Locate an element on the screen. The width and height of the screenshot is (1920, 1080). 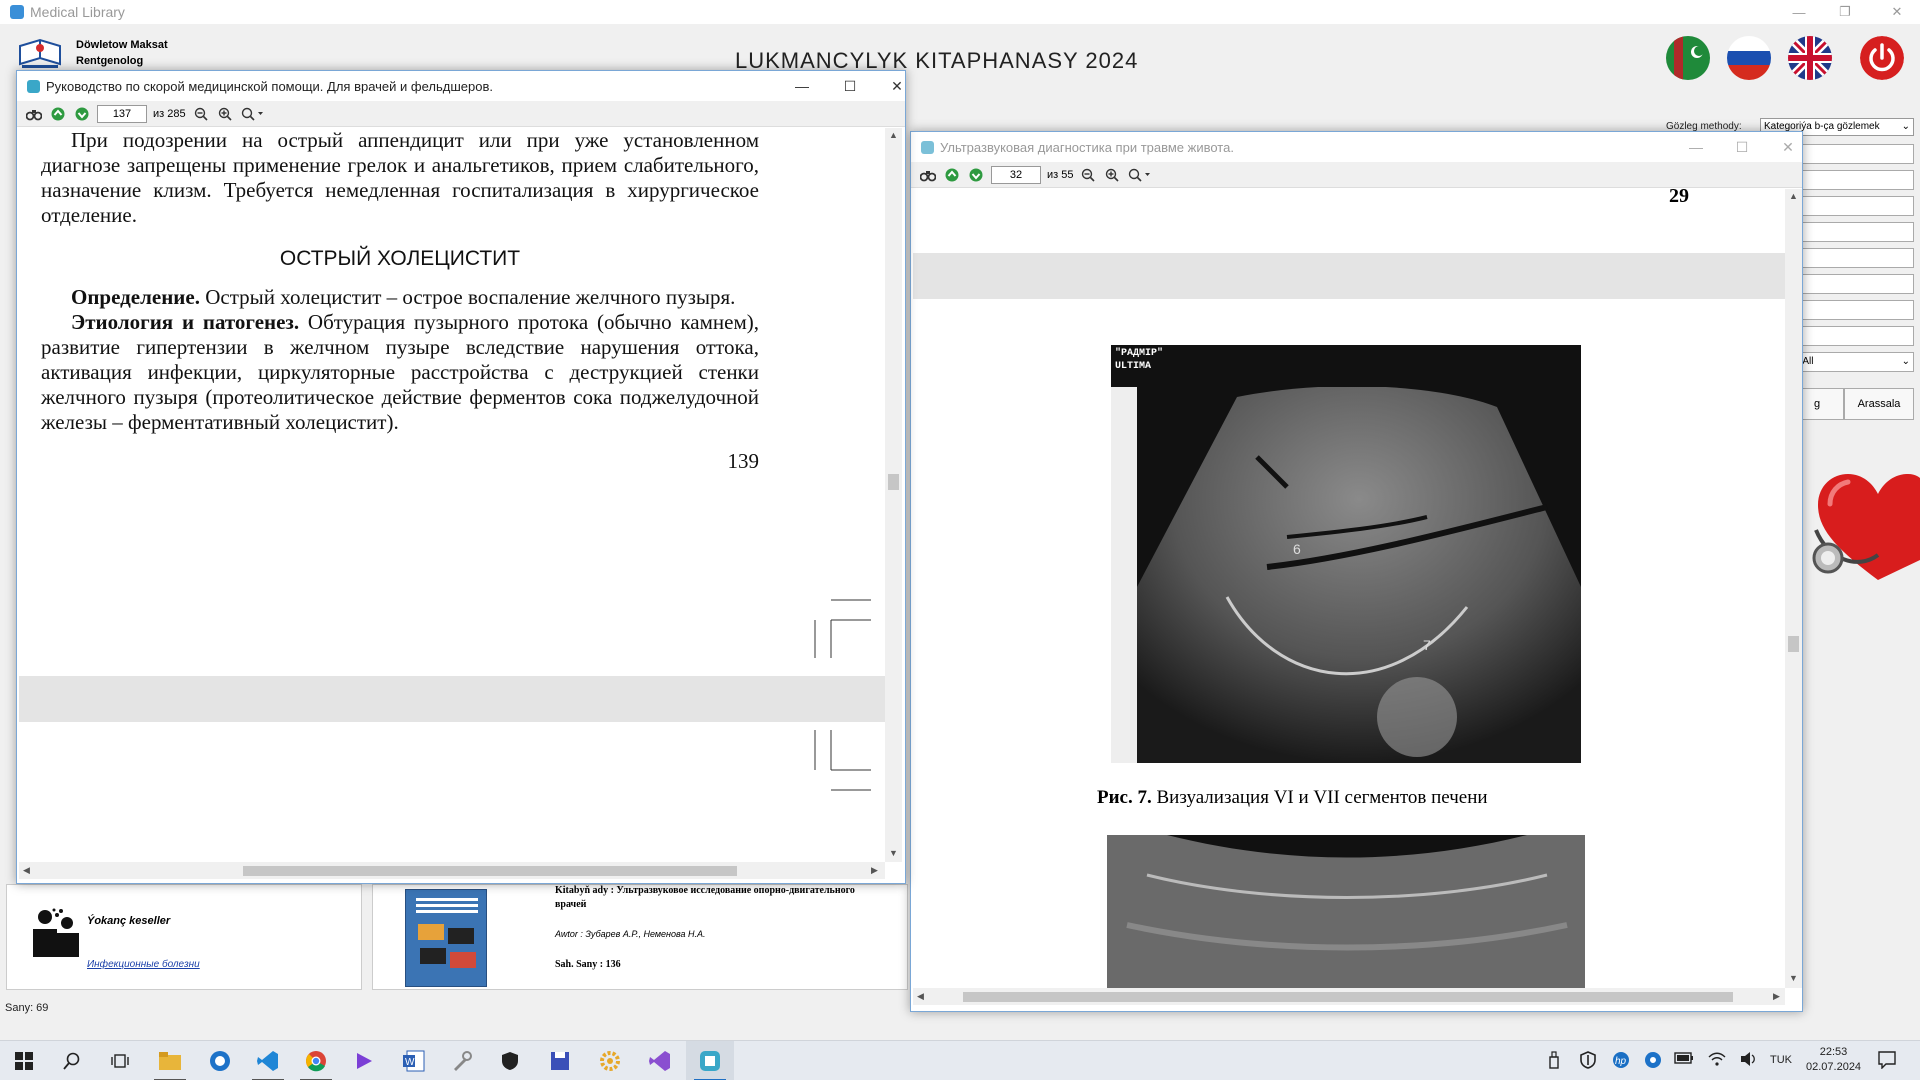
search-icon is located at coordinates (72, 1060).